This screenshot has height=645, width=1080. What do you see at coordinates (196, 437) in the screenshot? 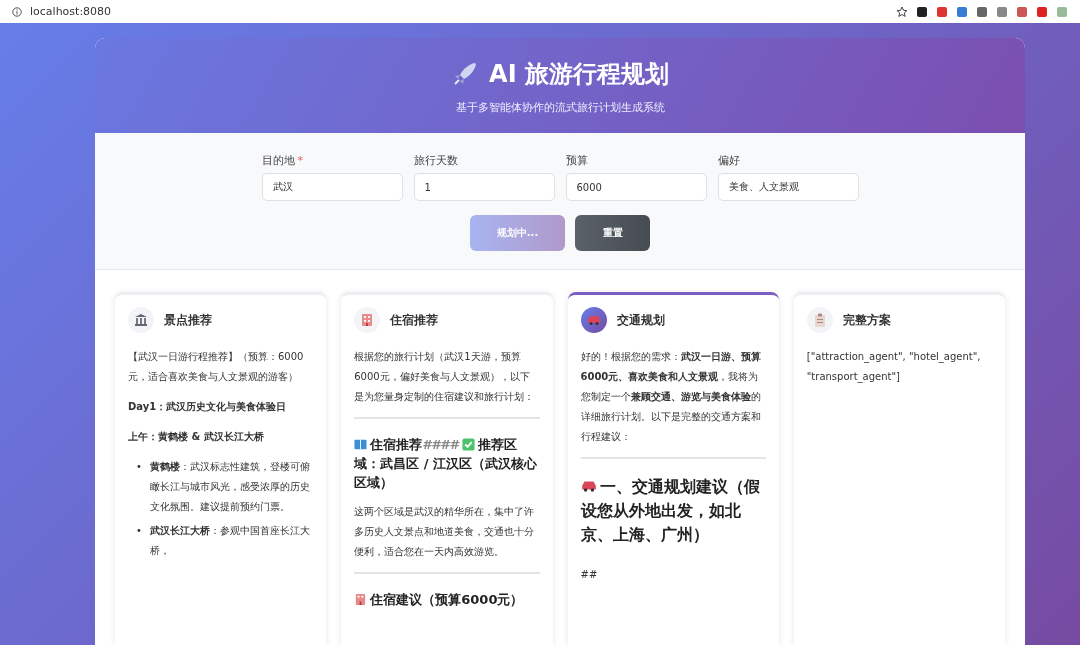
I see `paragraph: 上午：黄鹤楼 & 武汉长江大桥` at bounding box center [196, 437].